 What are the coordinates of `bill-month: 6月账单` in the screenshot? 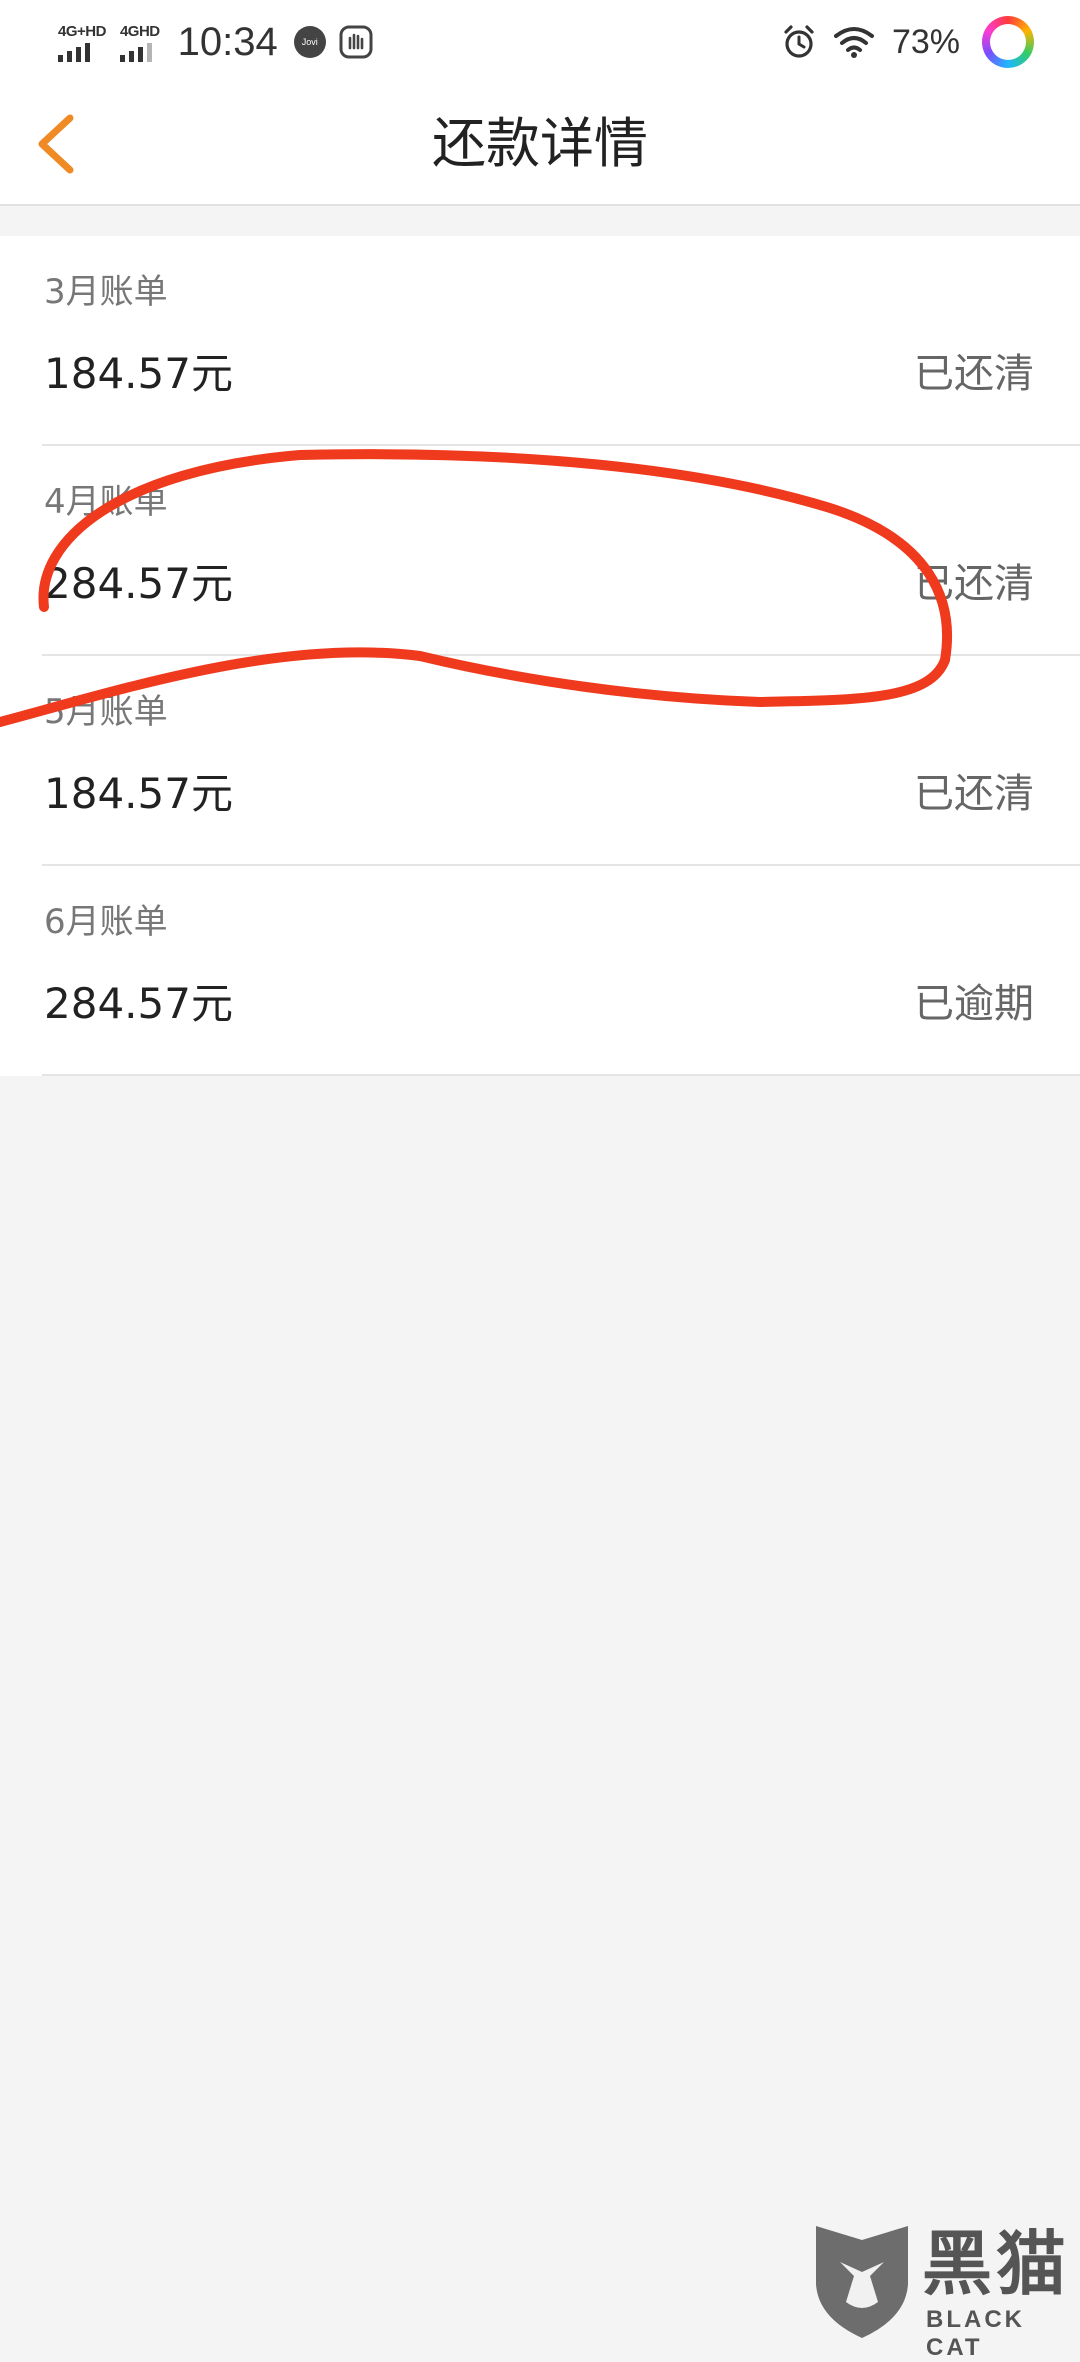 It's located at (106, 922).